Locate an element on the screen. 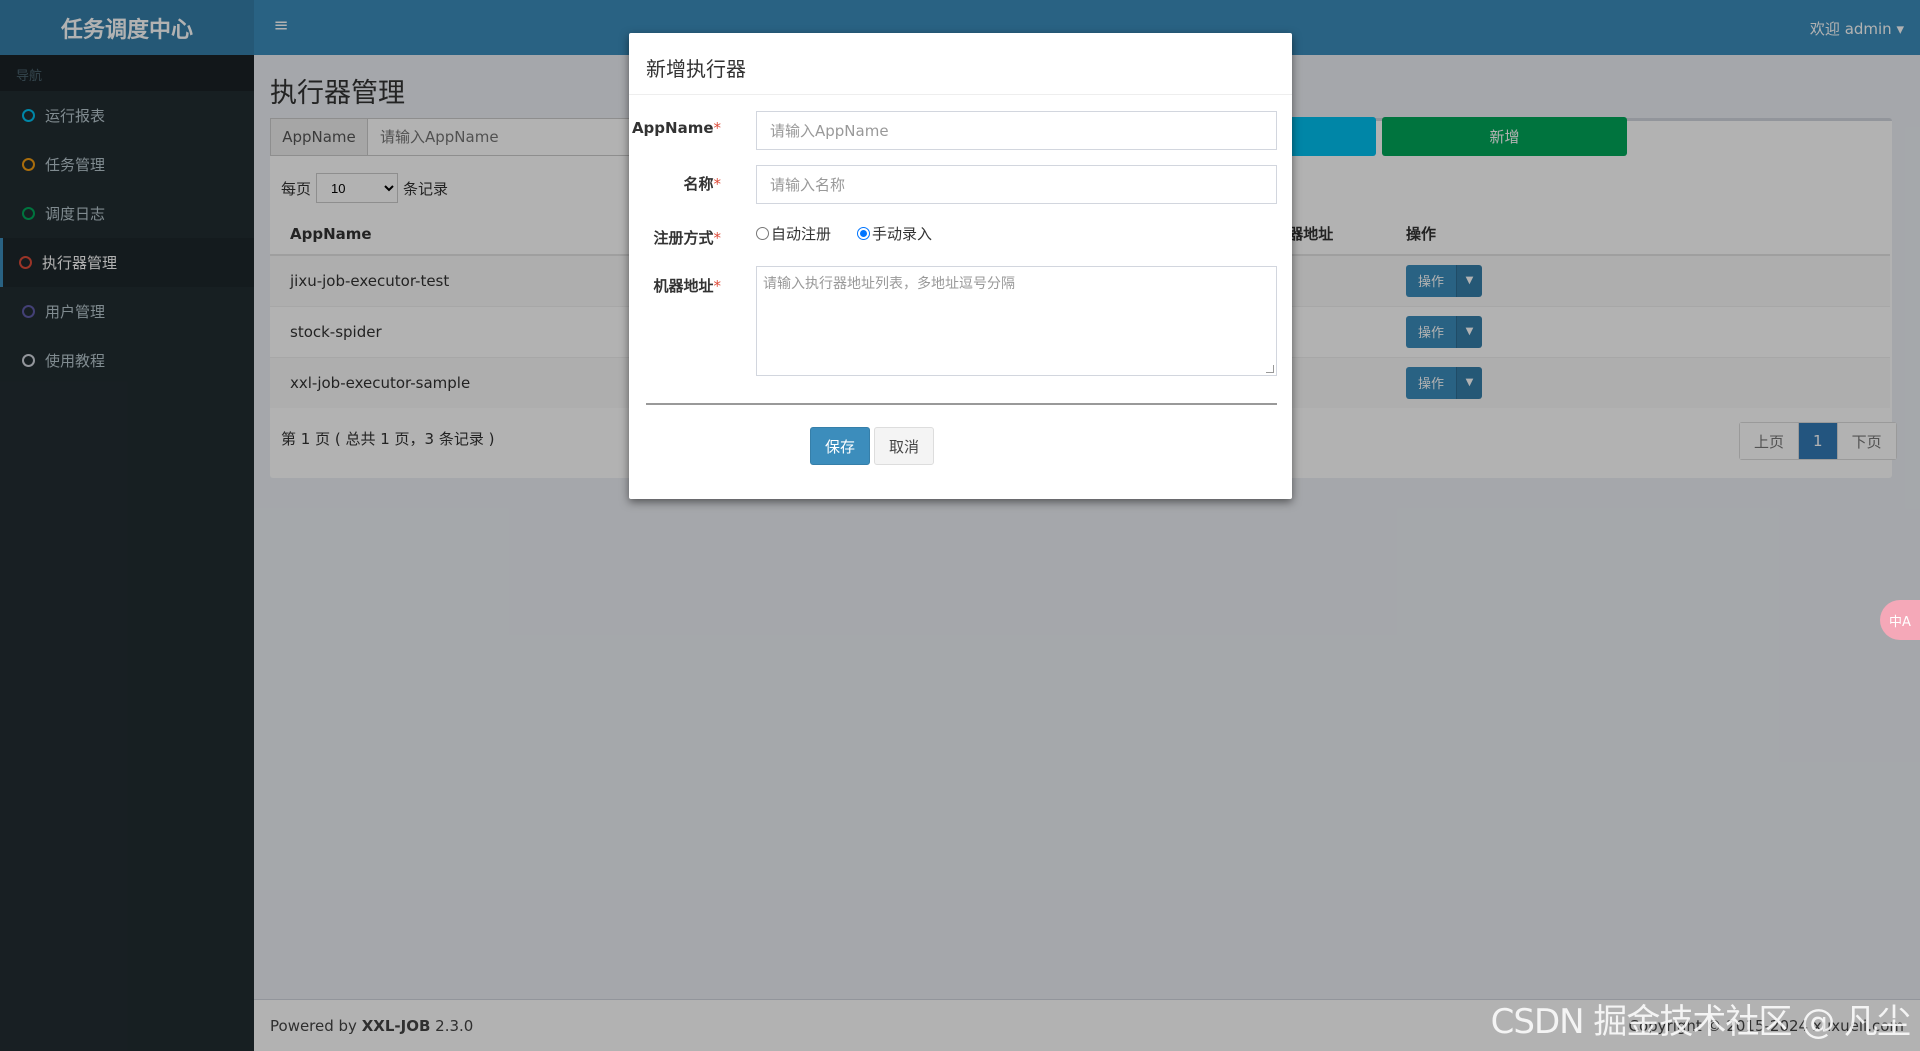 Image resolution: width=1920 pixels, height=1051 pixels. radio-unchecked-icon is located at coordinates (762, 233).